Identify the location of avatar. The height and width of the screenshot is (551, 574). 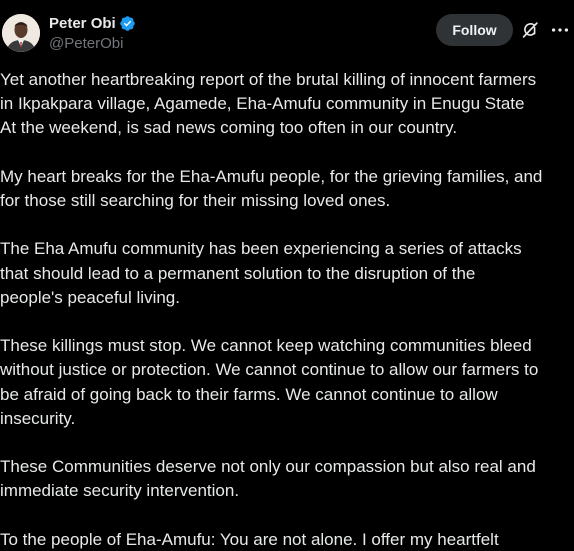
(21, 33).